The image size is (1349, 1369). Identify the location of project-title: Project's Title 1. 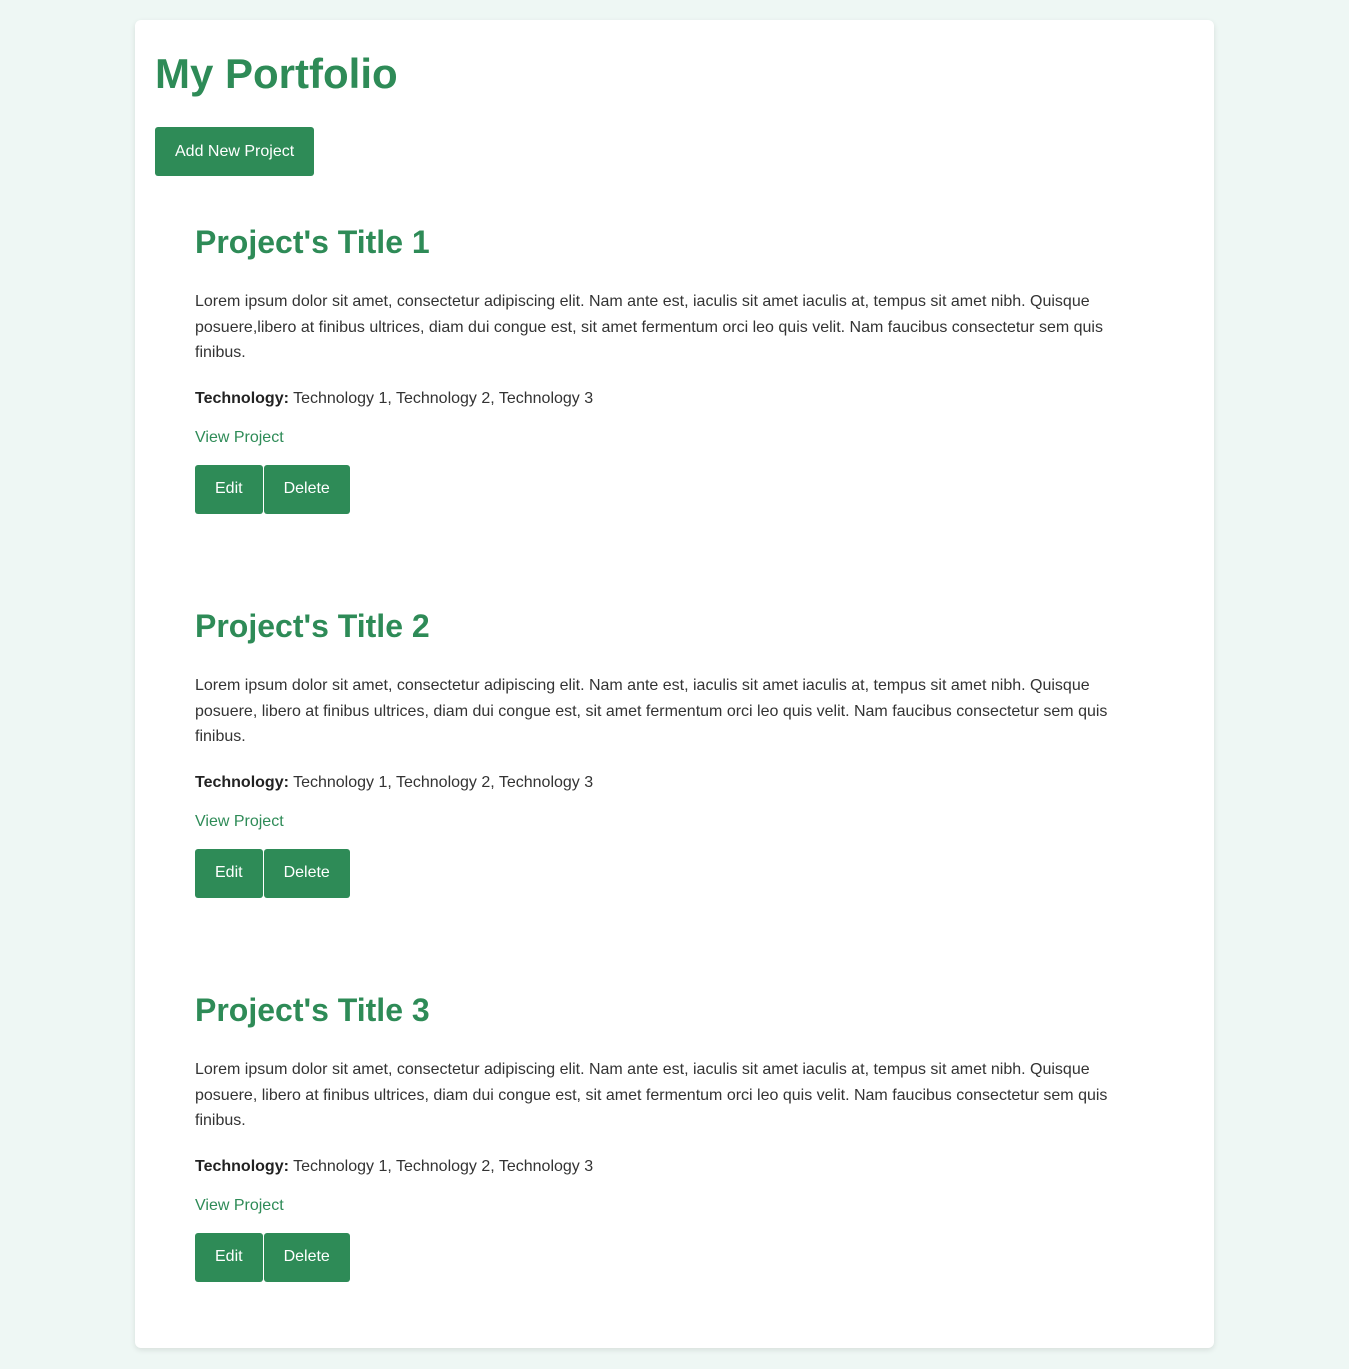
(312, 242).